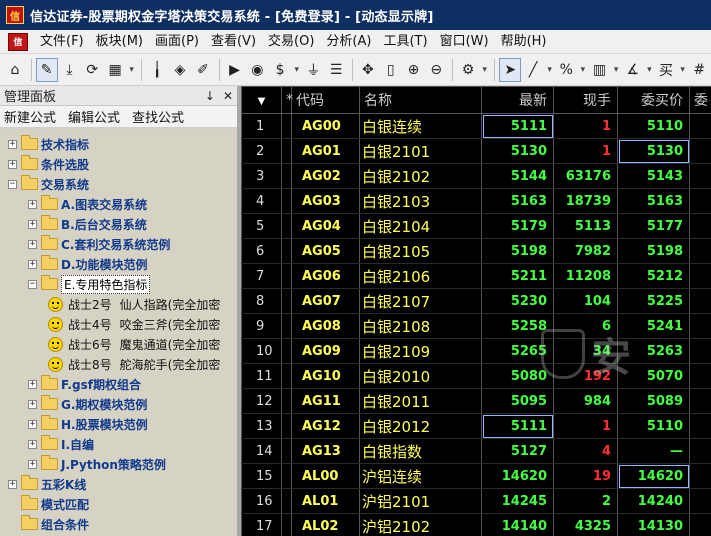 The height and width of the screenshot is (536, 711). Describe the element at coordinates (48, 164) in the screenshot. I see `tree-folder-item: + 条件选股` at that location.